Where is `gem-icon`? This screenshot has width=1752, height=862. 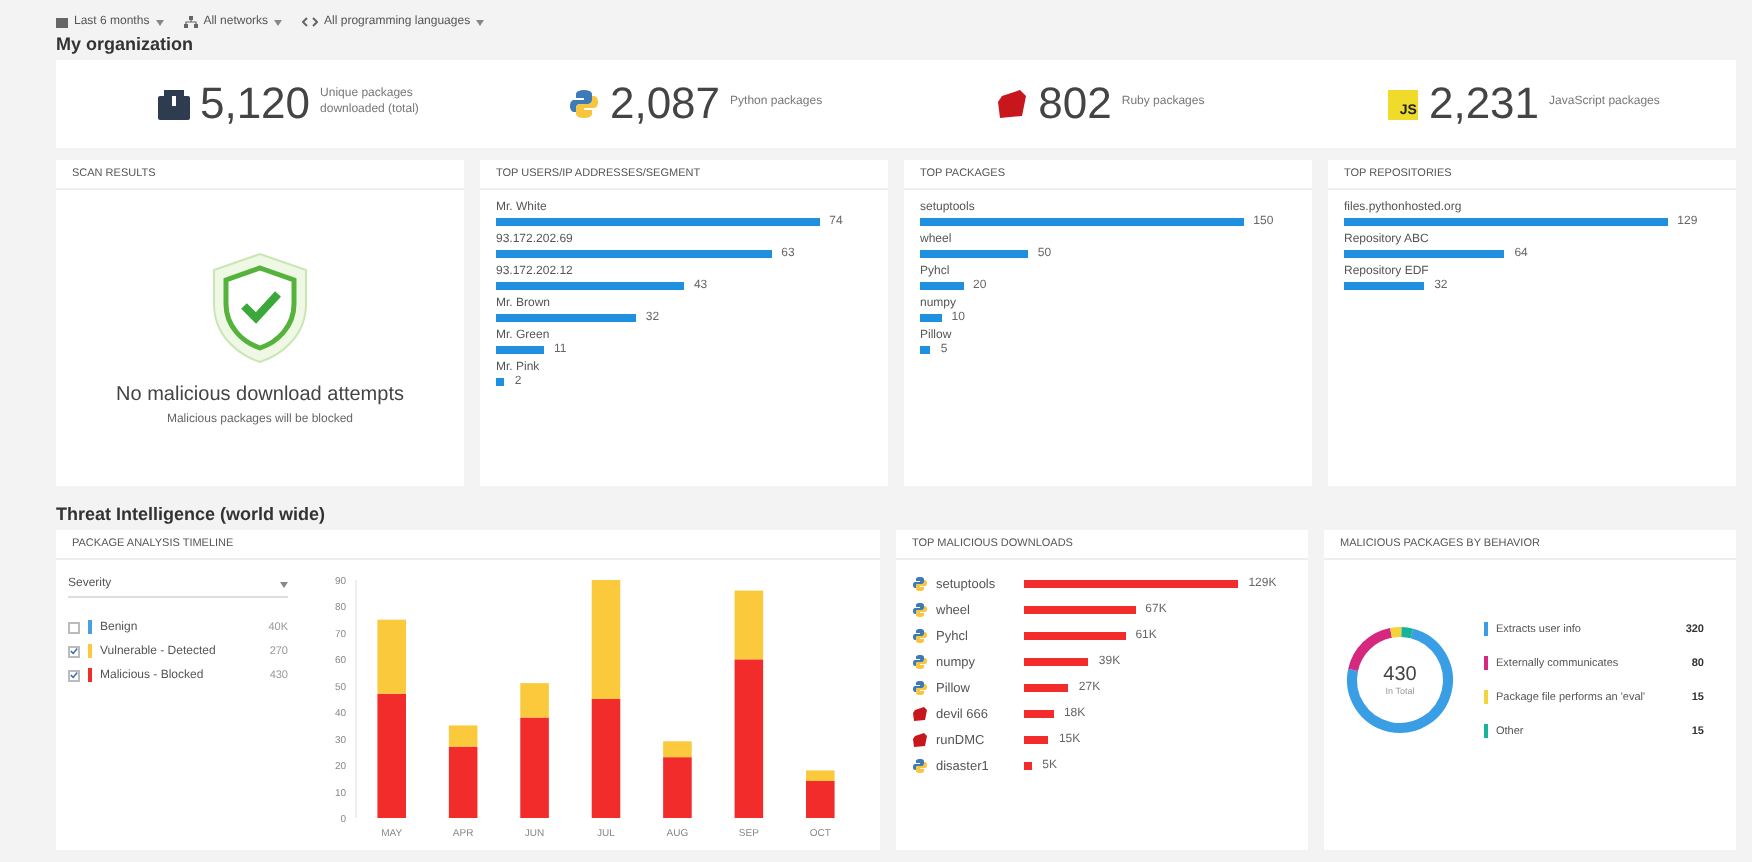
gem-icon is located at coordinates (1012, 104).